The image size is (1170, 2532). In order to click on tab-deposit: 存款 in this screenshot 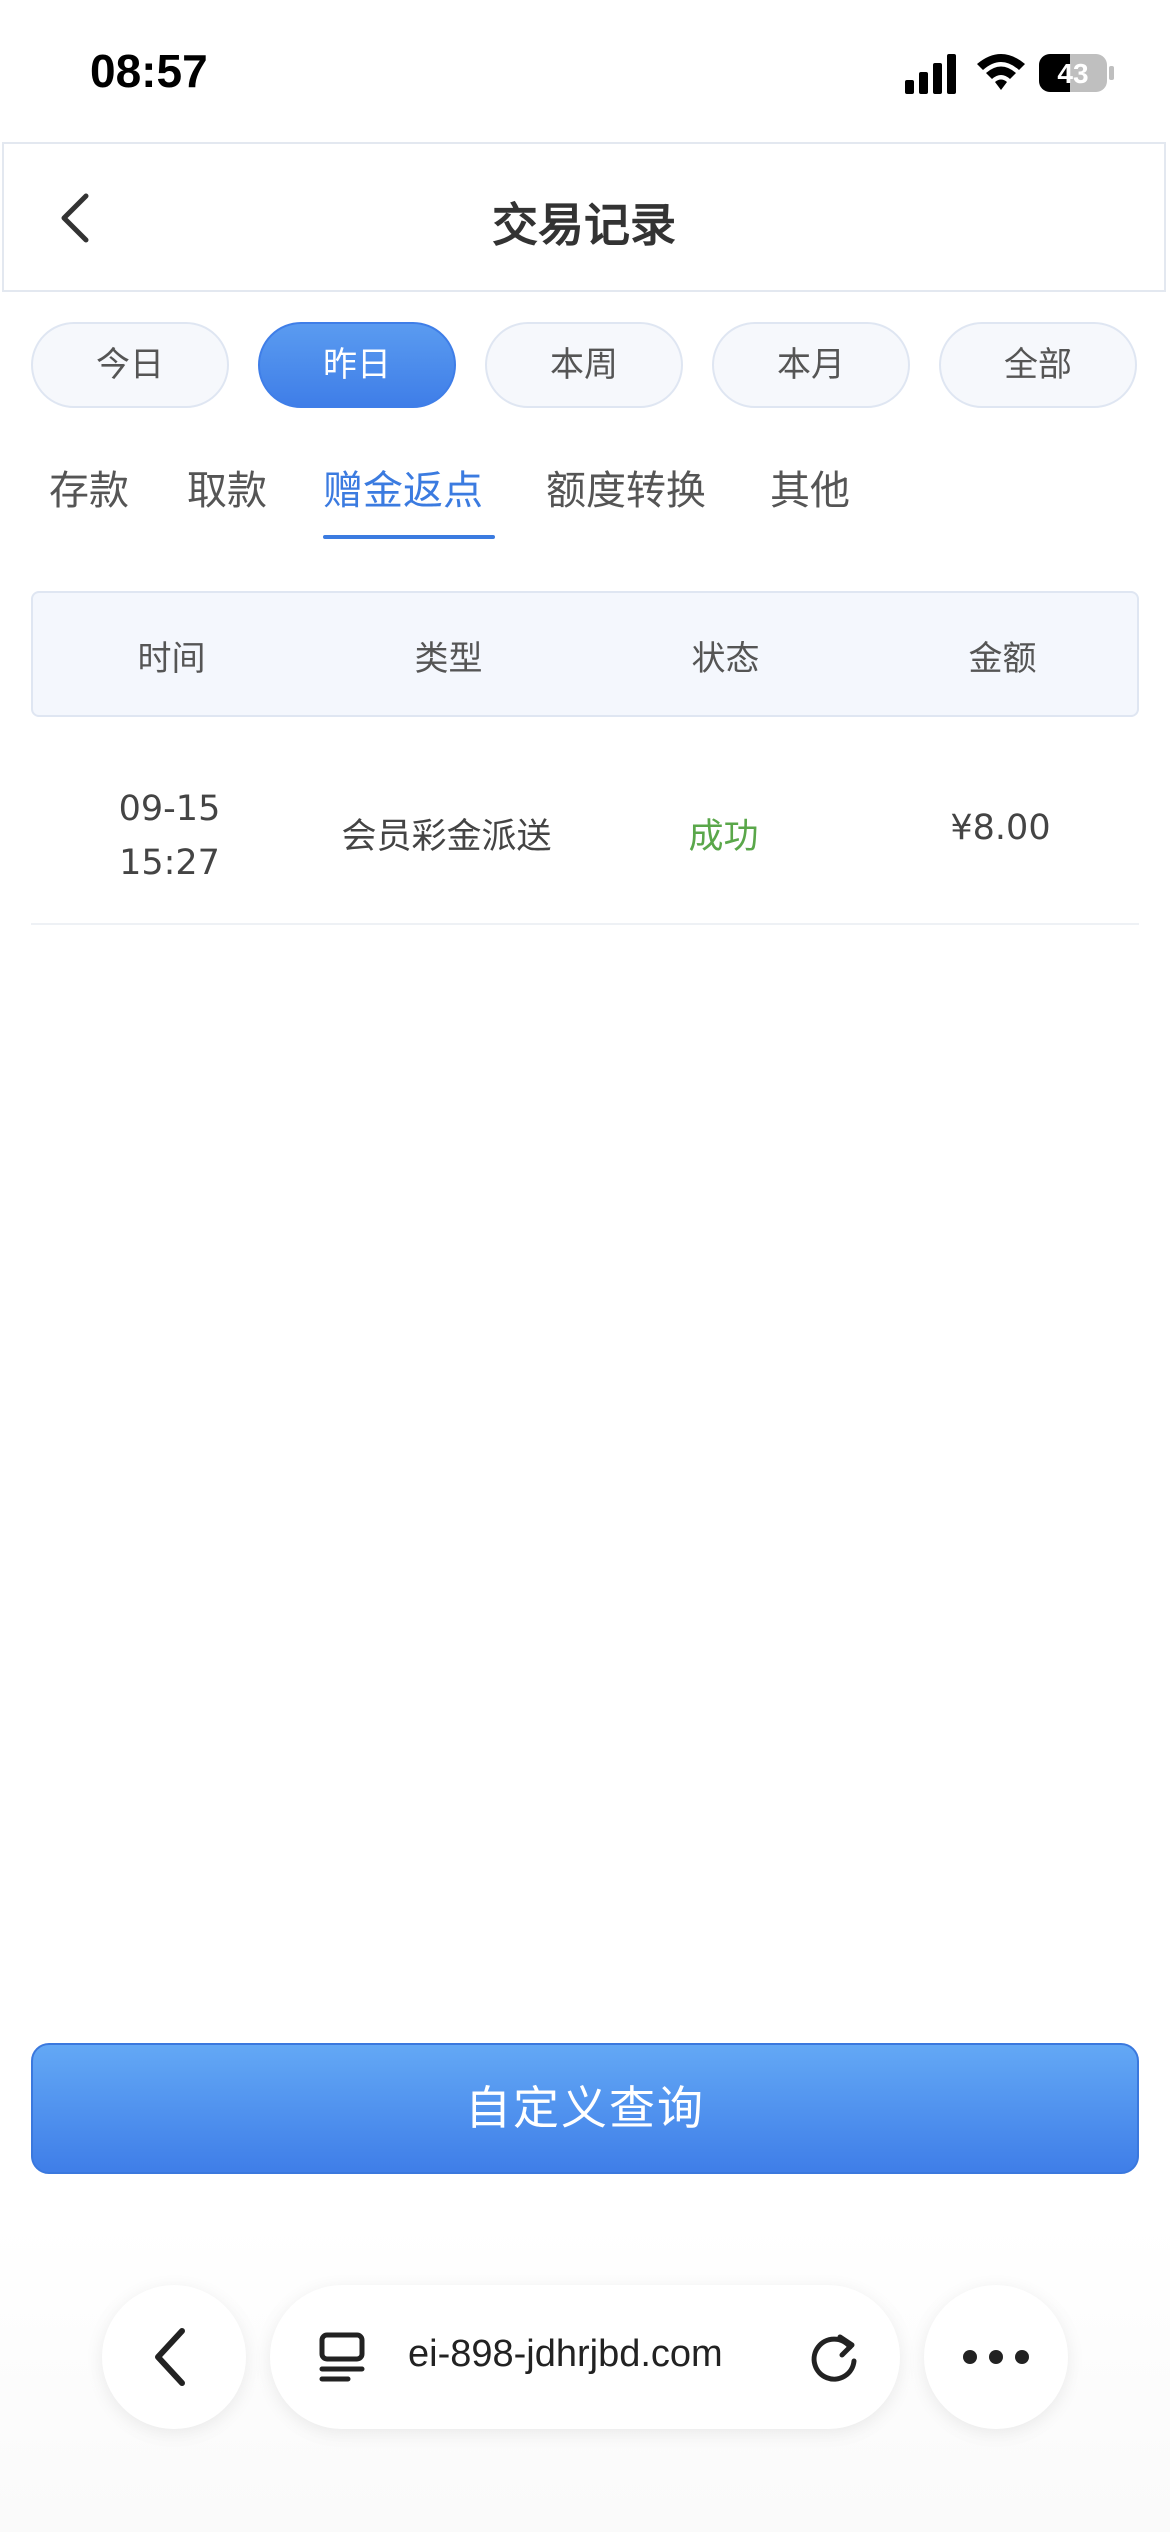, I will do `click(89, 487)`.